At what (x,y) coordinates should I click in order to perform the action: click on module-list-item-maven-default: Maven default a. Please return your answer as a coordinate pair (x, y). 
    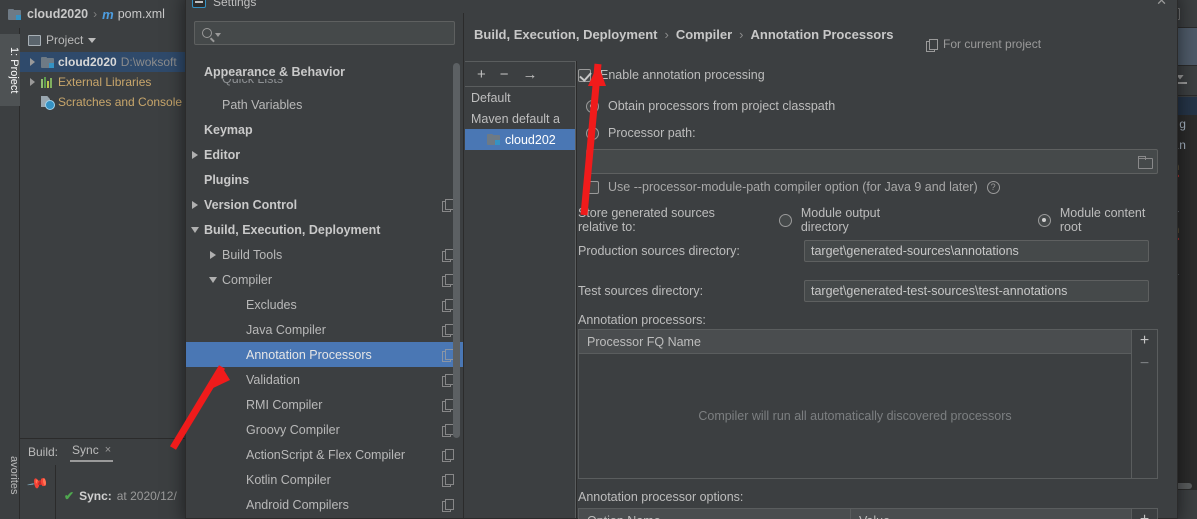
    Looking at the image, I should click on (520, 118).